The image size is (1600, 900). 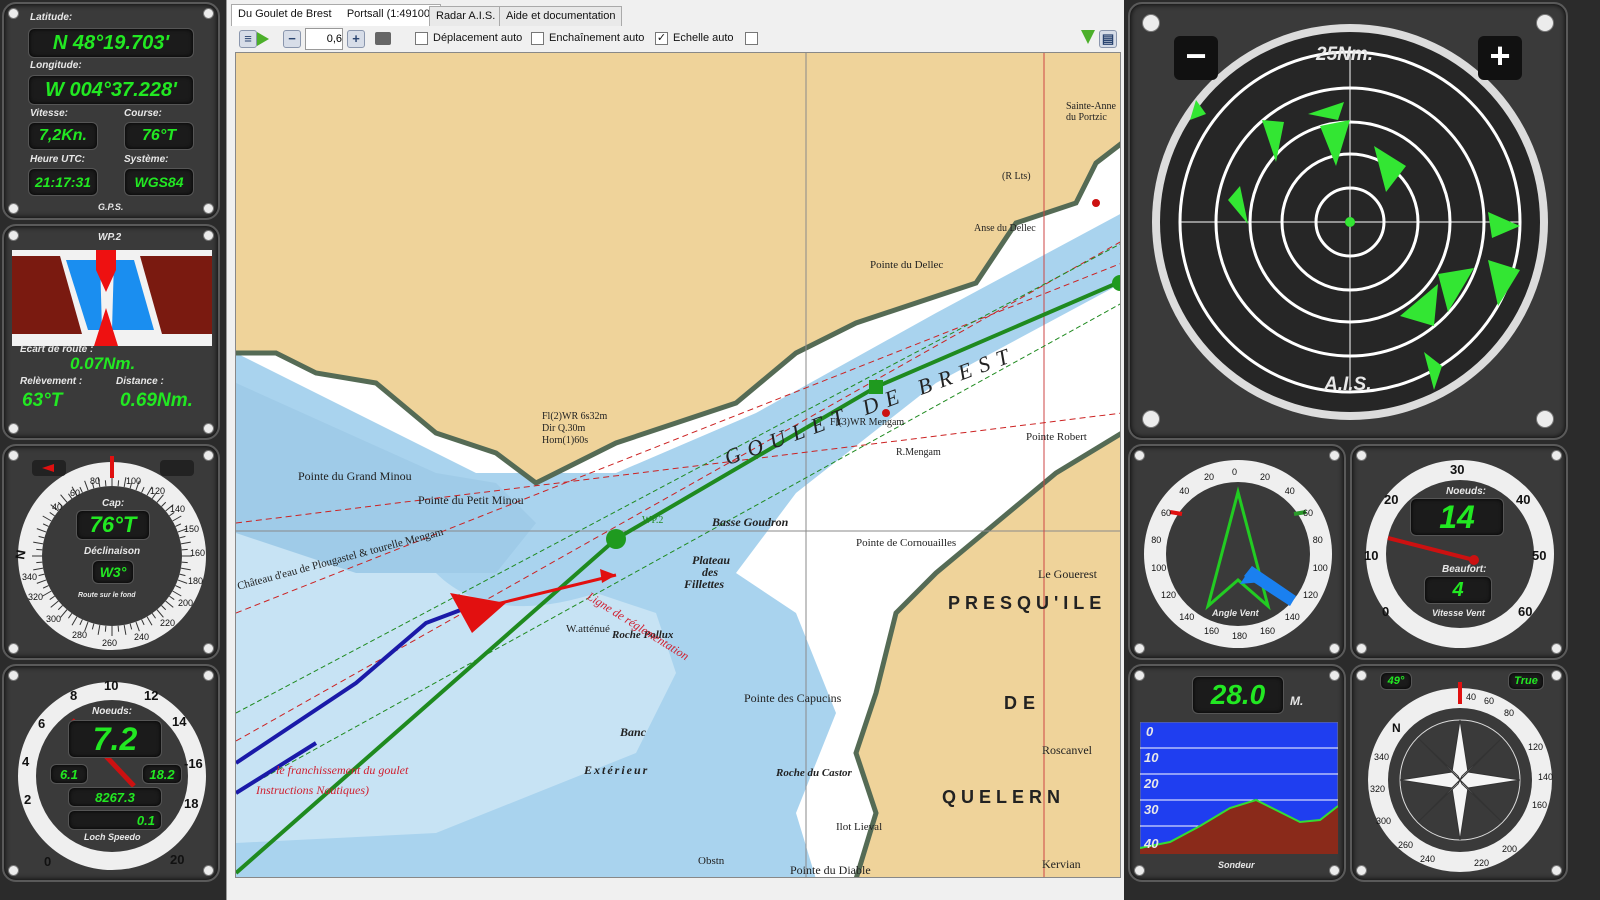 What do you see at coordinates (793, 698) in the screenshot?
I see `label-pointe-capucins: Pointe des Capucins` at bounding box center [793, 698].